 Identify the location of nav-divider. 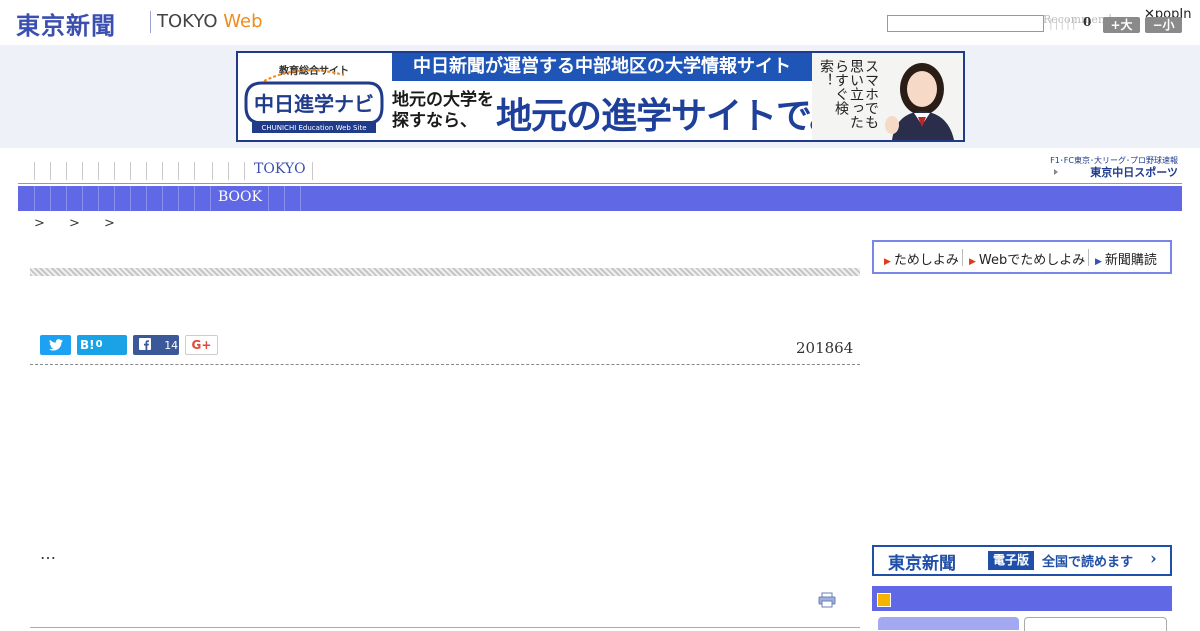
(312, 171).